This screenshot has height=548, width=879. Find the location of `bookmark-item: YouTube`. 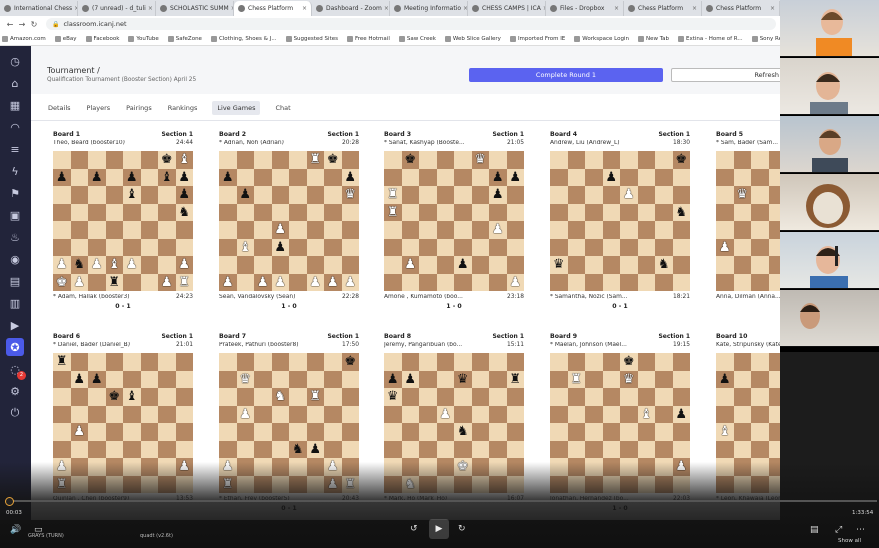

bookmark-item: YouTube is located at coordinates (143, 38).